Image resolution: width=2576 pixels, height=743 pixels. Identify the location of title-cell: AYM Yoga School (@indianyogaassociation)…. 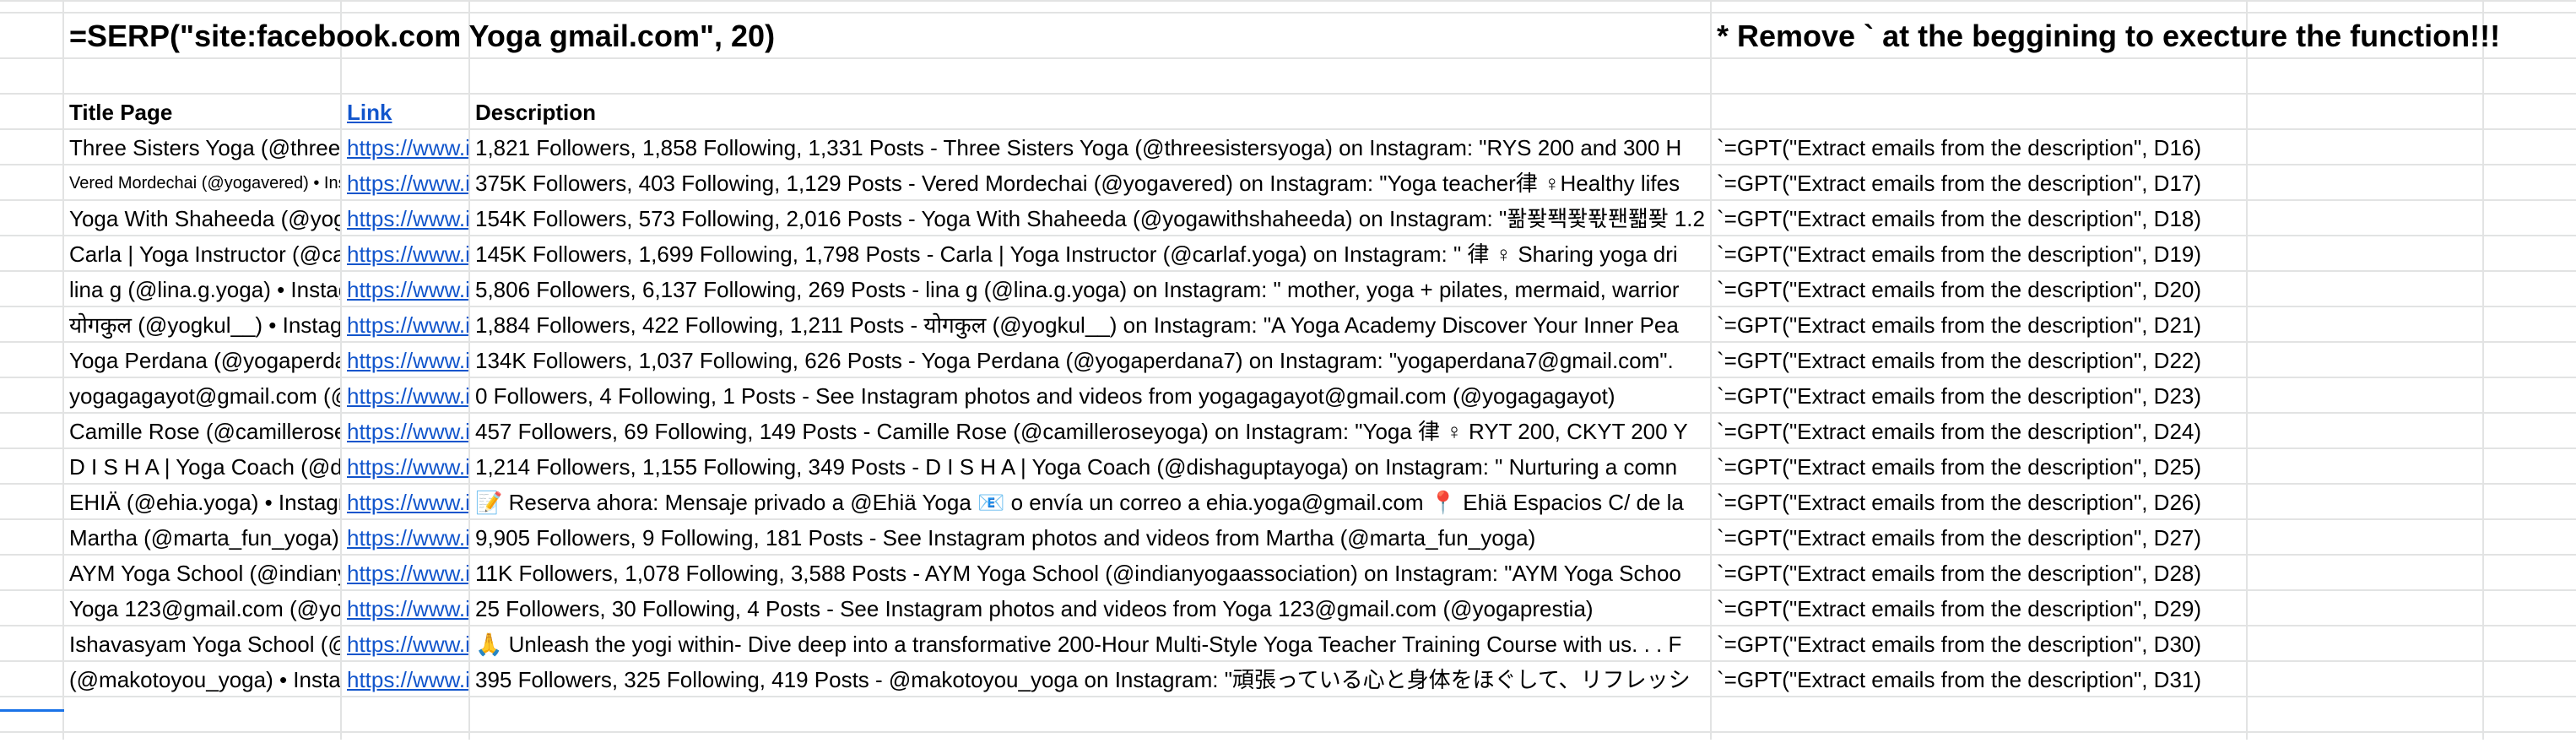
(202, 573).